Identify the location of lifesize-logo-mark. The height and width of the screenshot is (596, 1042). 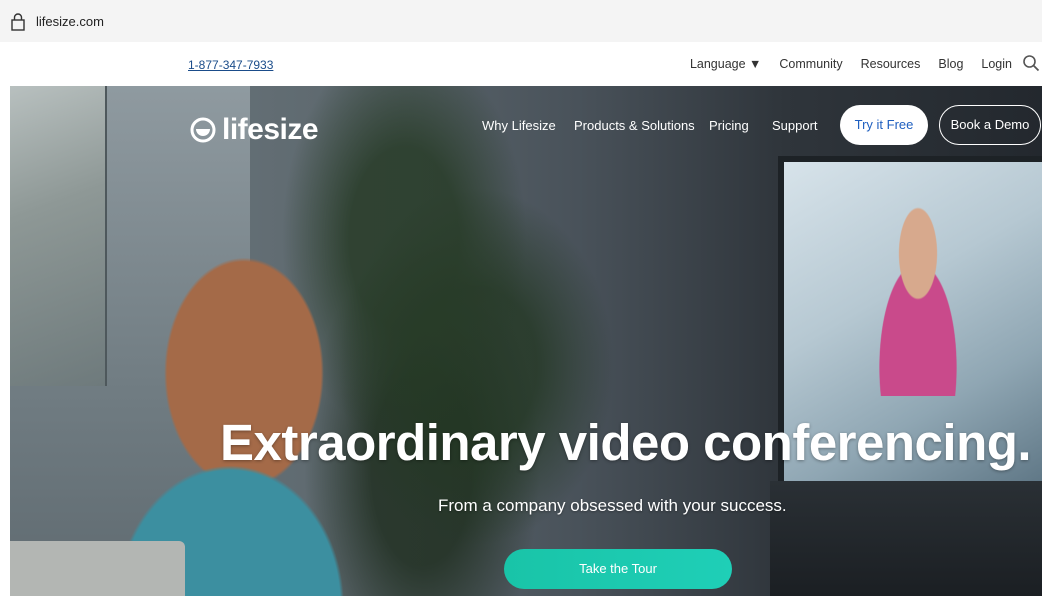
(203, 130).